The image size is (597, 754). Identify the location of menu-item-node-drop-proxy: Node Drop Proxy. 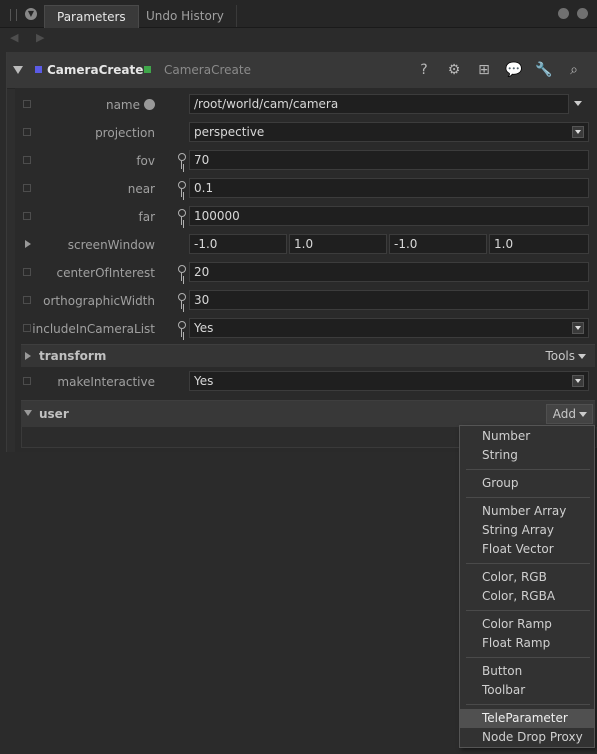
(527, 737).